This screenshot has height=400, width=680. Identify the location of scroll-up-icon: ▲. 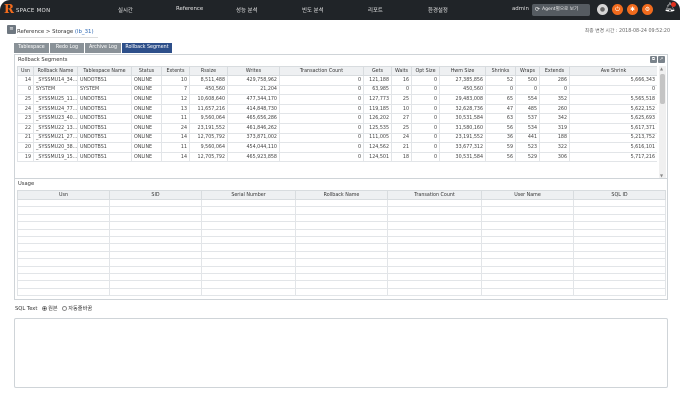
(661, 68).